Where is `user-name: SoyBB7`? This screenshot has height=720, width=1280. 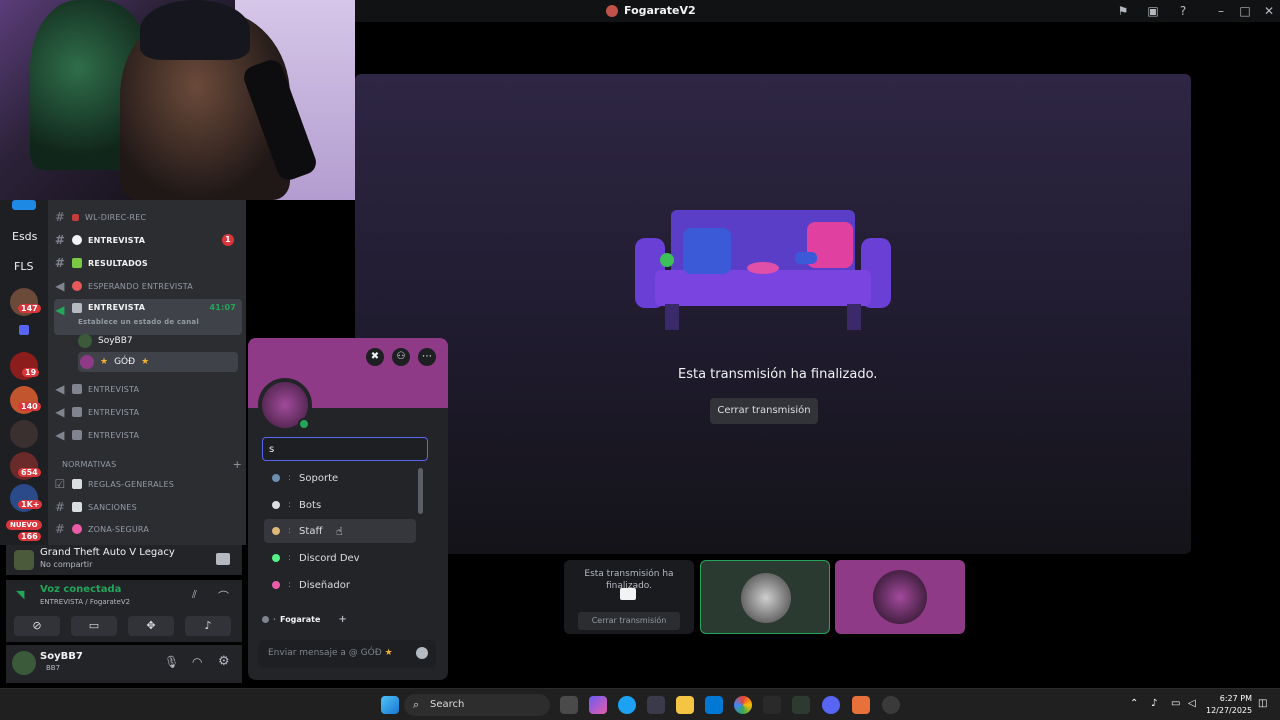
user-name: SoyBB7 is located at coordinates (61, 656).